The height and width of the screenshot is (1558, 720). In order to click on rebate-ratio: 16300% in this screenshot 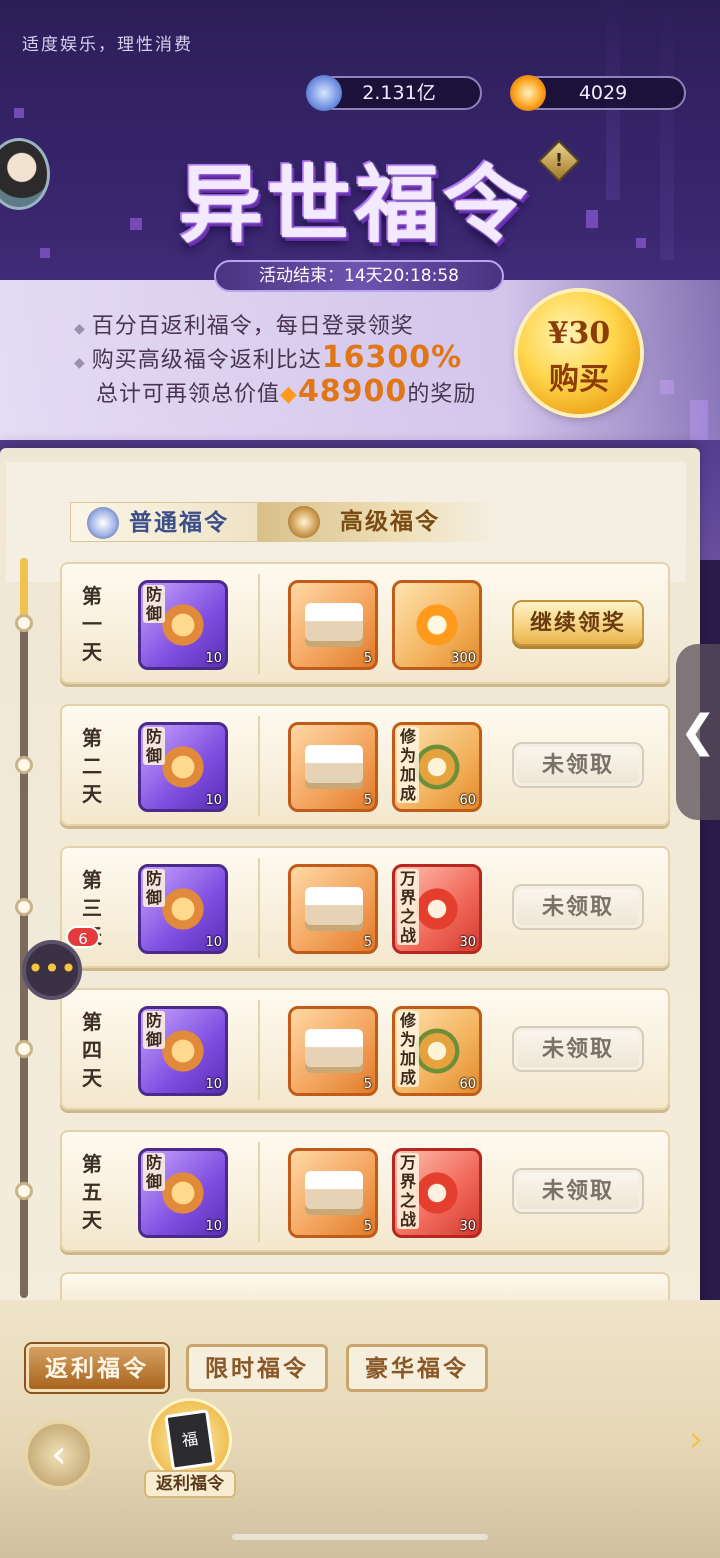, I will do `click(392, 357)`.